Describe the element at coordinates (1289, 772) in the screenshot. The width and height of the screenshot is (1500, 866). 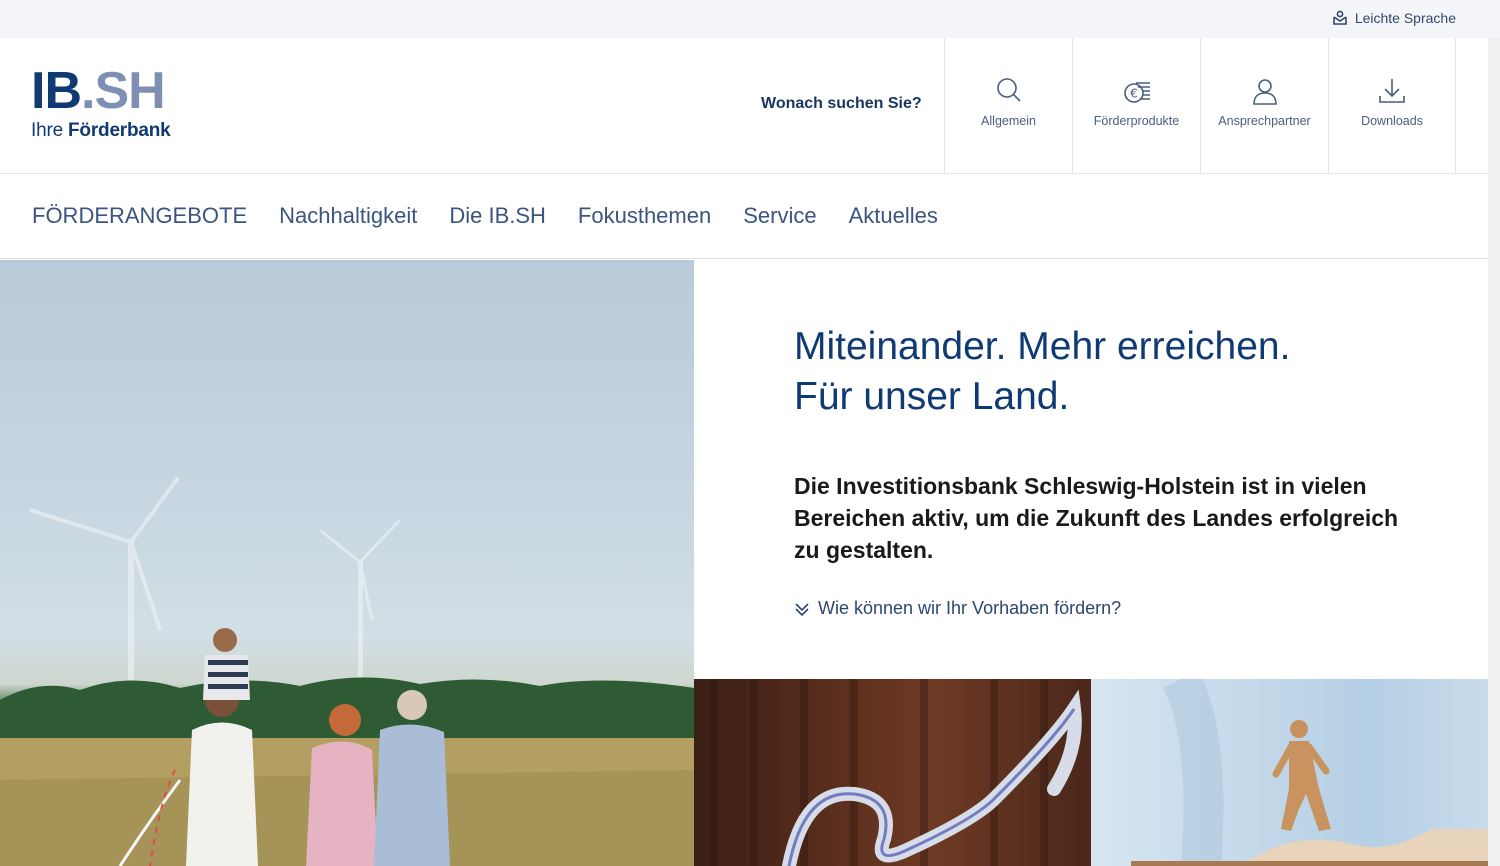
I see `teaser-image-wooden-figure` at that location.